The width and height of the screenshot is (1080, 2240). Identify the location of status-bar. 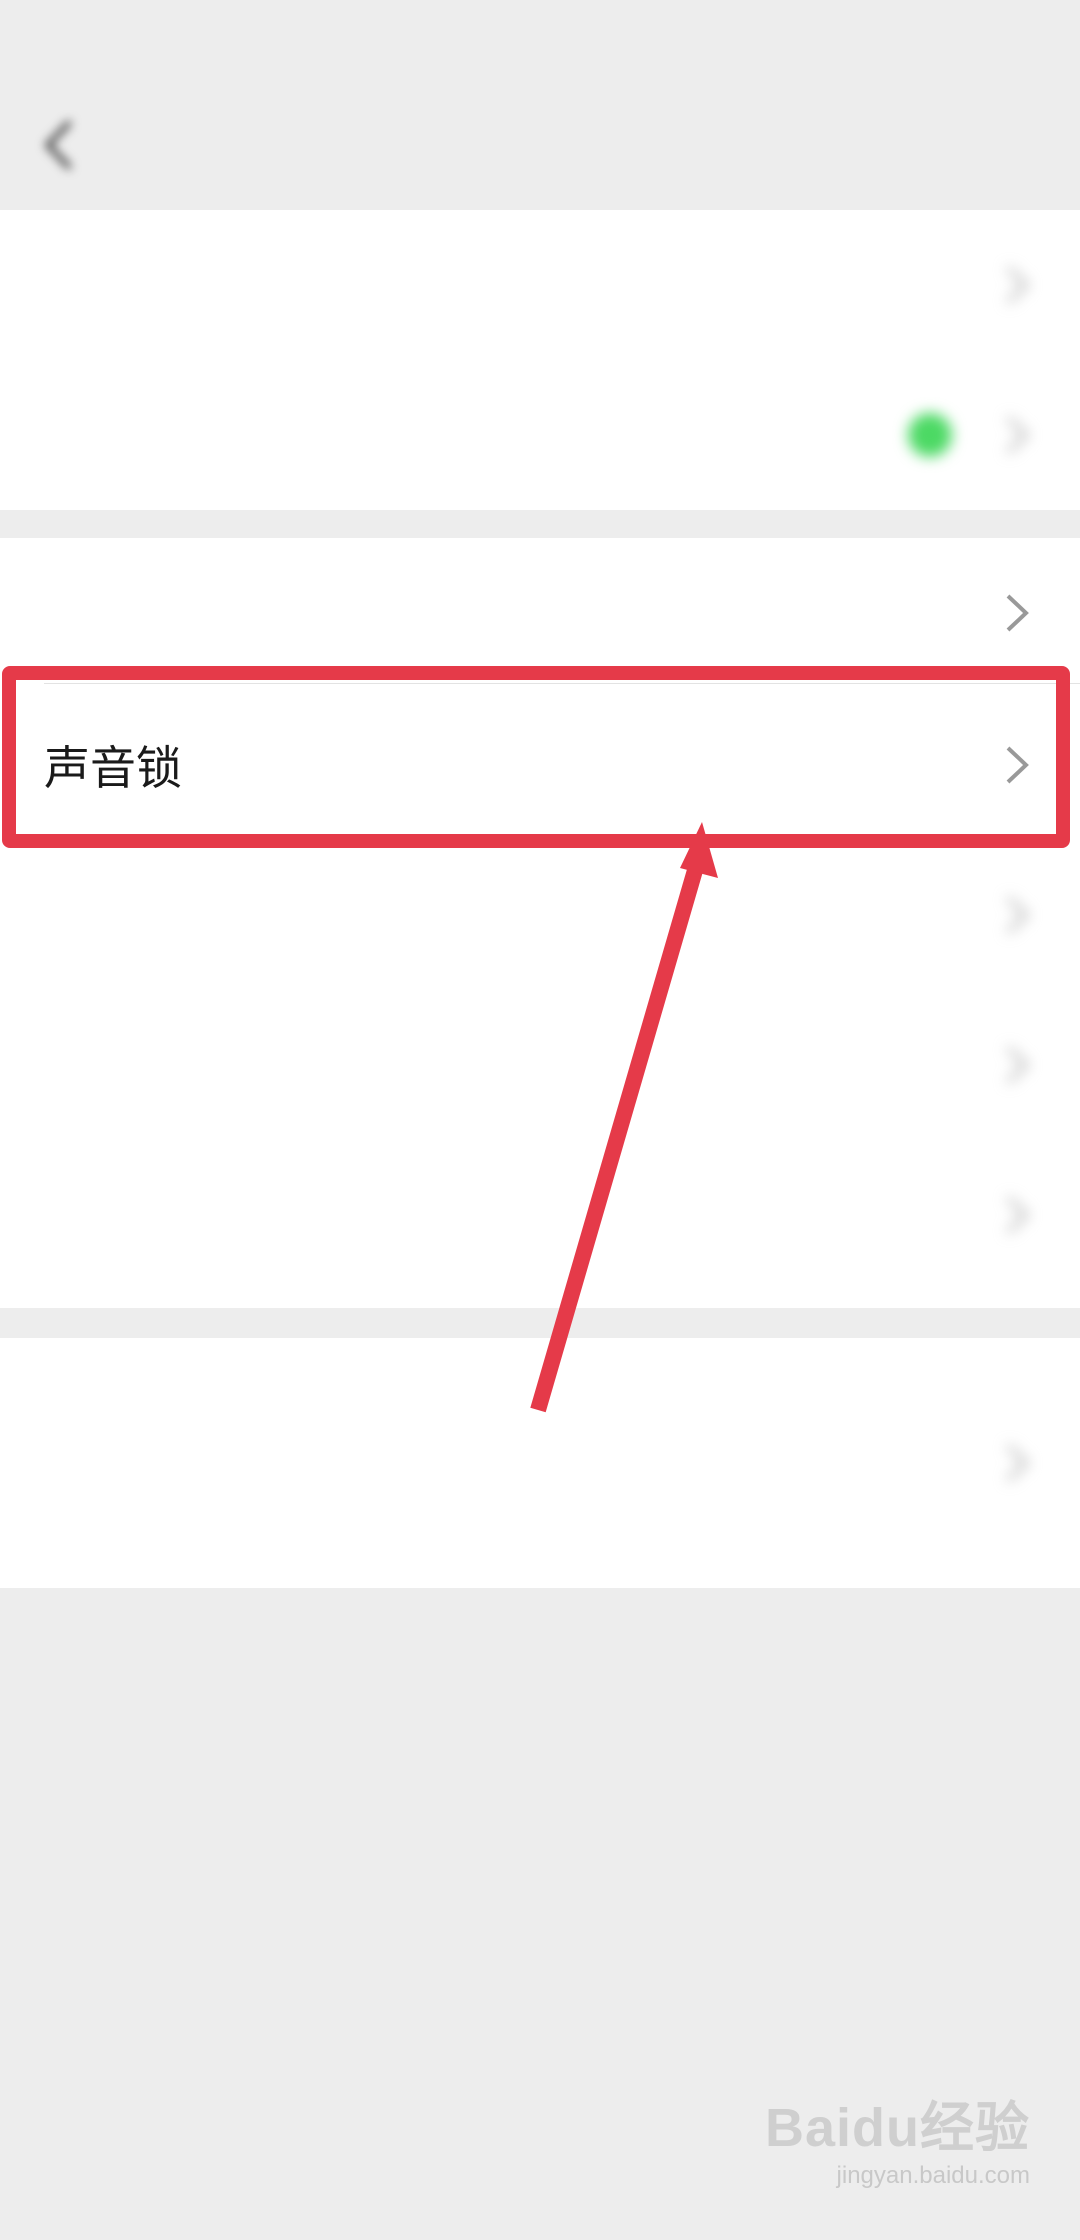
(540, 40).